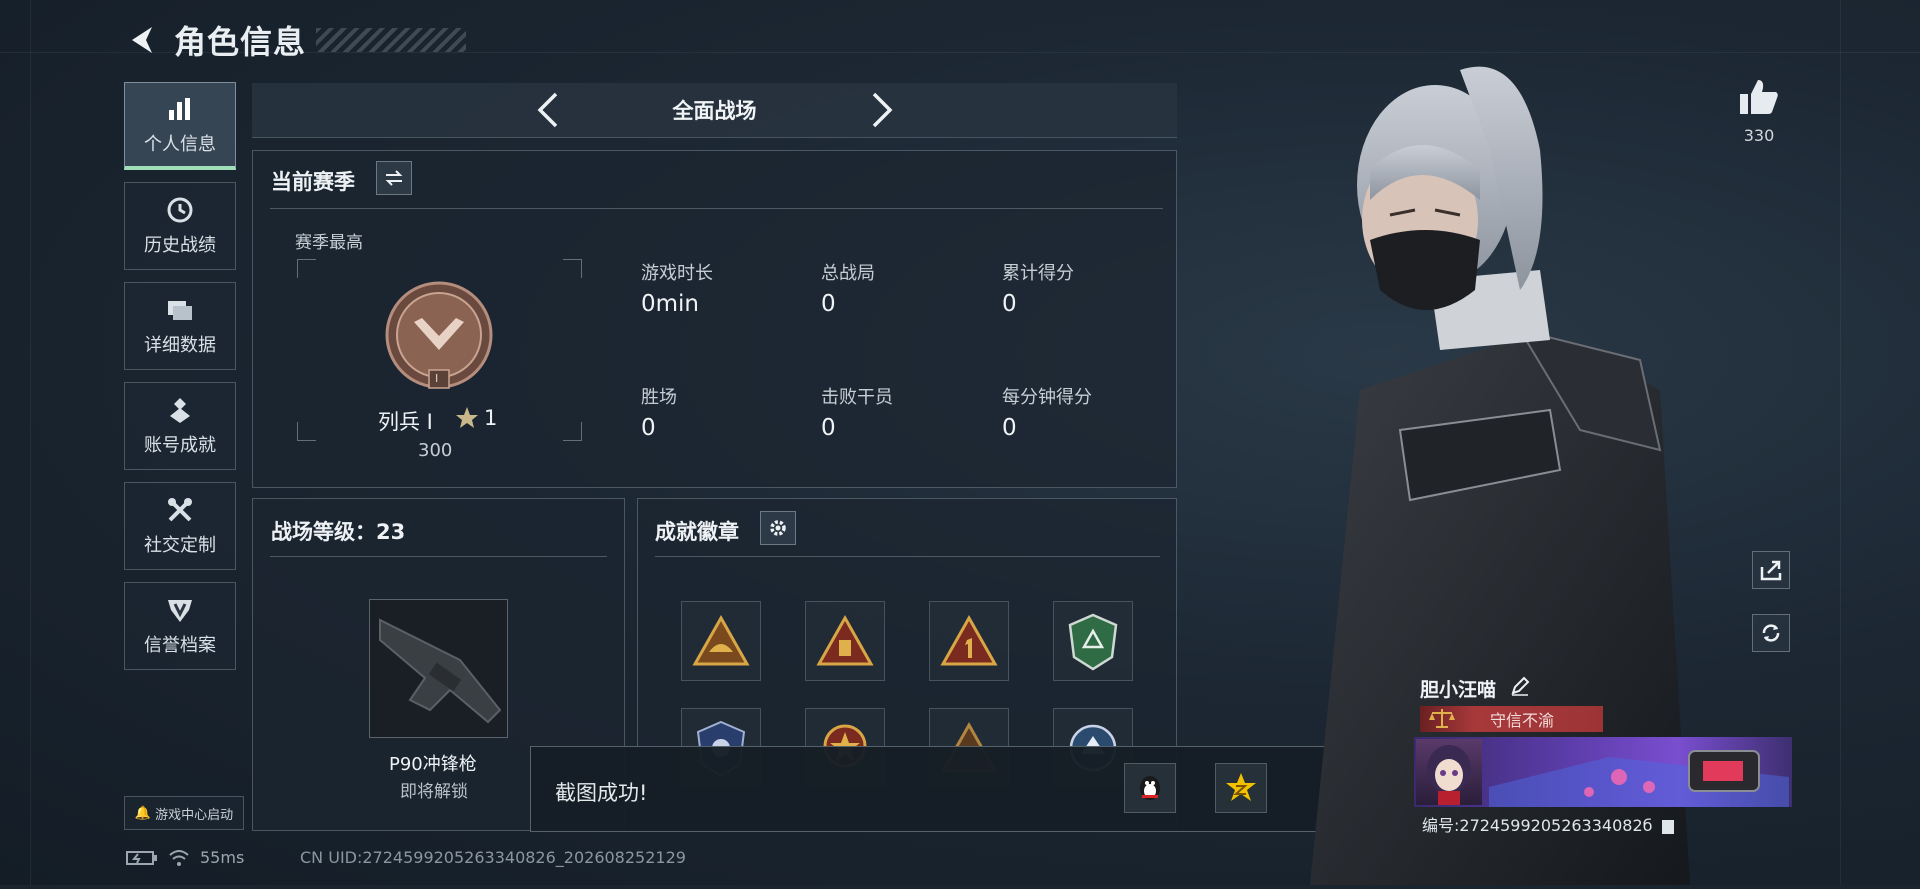 The height and width of the screenshot is (889, 1920). Describe the element at coordinates (180, 426) in the screenshot. I see `nav-item-achievements: 账号成就` at that location.